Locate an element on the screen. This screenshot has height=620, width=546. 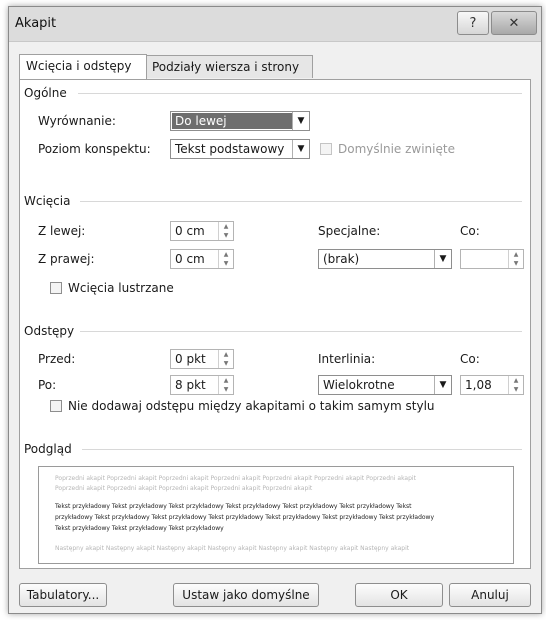
collapsed-label: Domyślnie zwinięte is located at coordinates (396, 149).